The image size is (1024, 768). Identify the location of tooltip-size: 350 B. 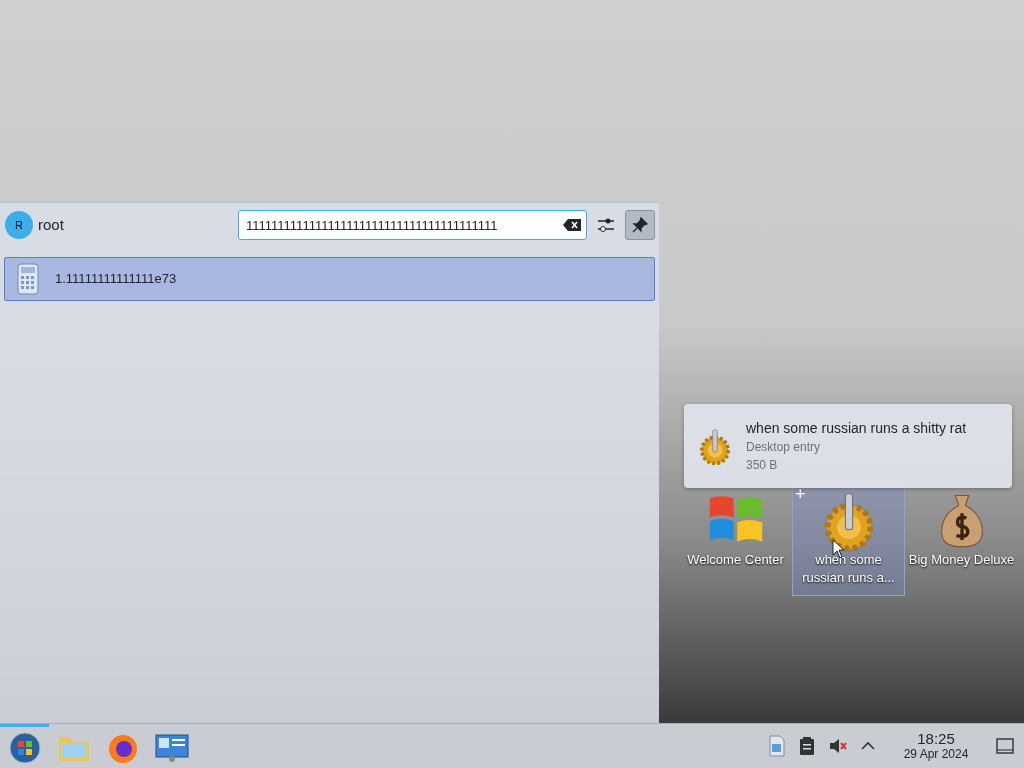
(762, 465).